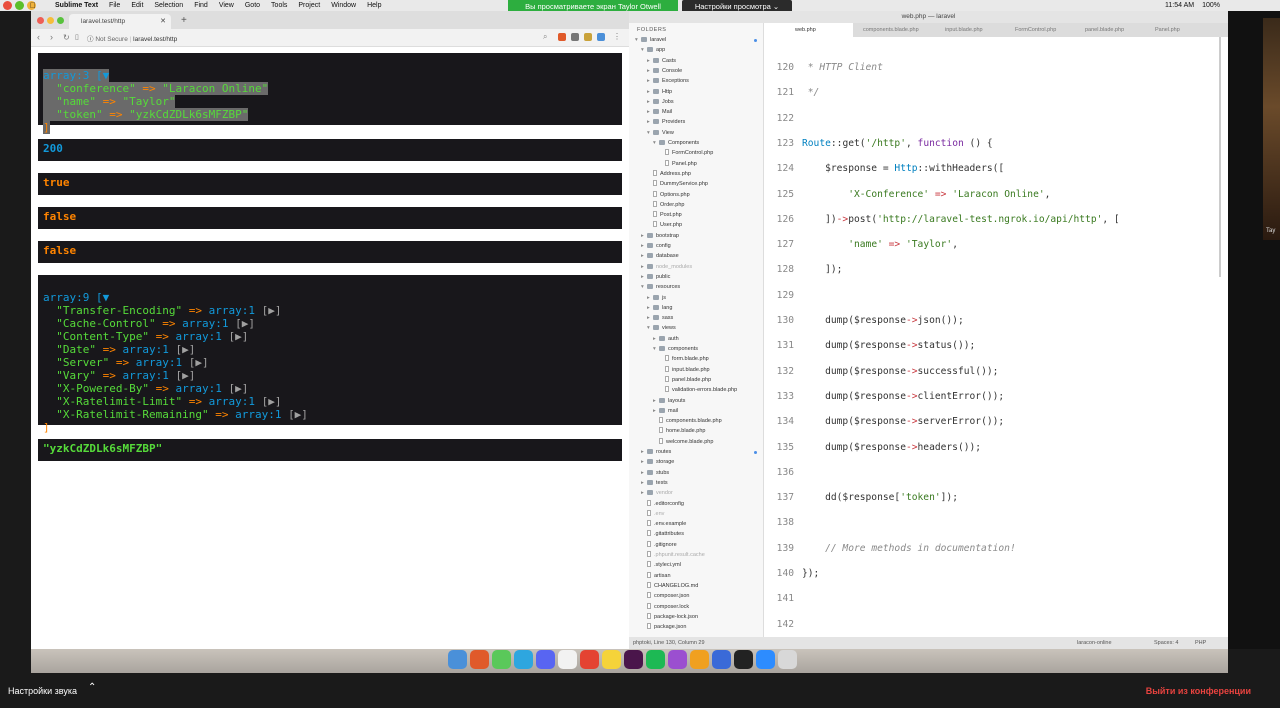  What do you see at coordinates (252, 5) in the screenshot?
I see `menu-goto: Goto` at bounding box center [252, 5].